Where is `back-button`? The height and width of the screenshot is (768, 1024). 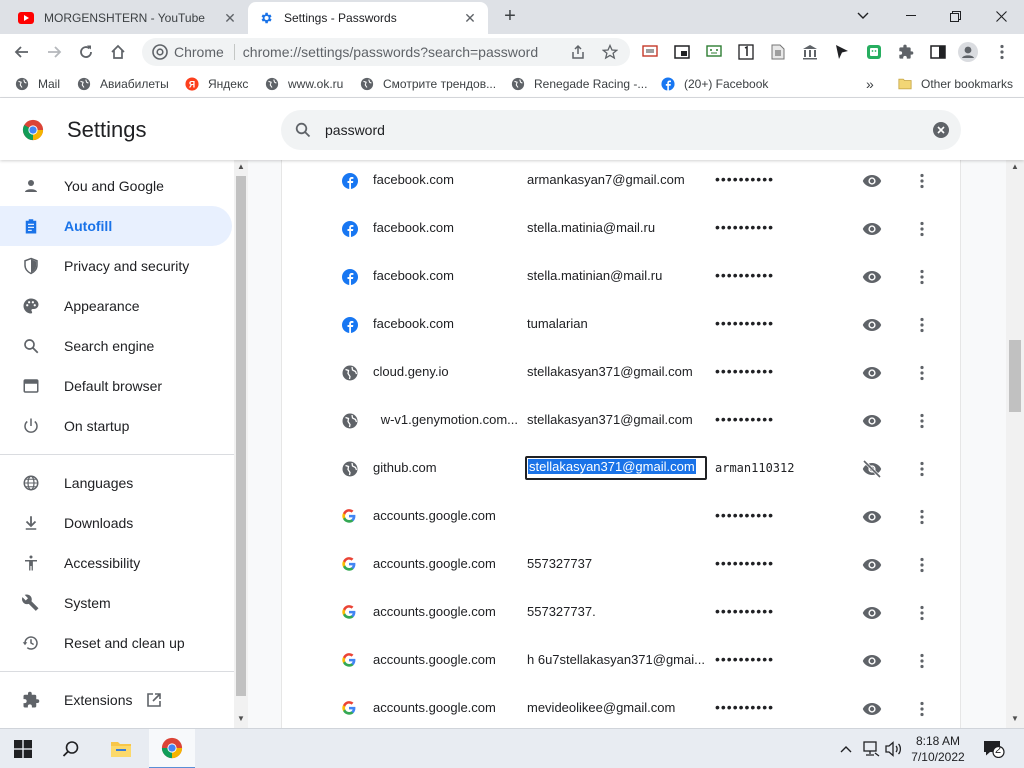
back-button is located at coordinates (22, 52).